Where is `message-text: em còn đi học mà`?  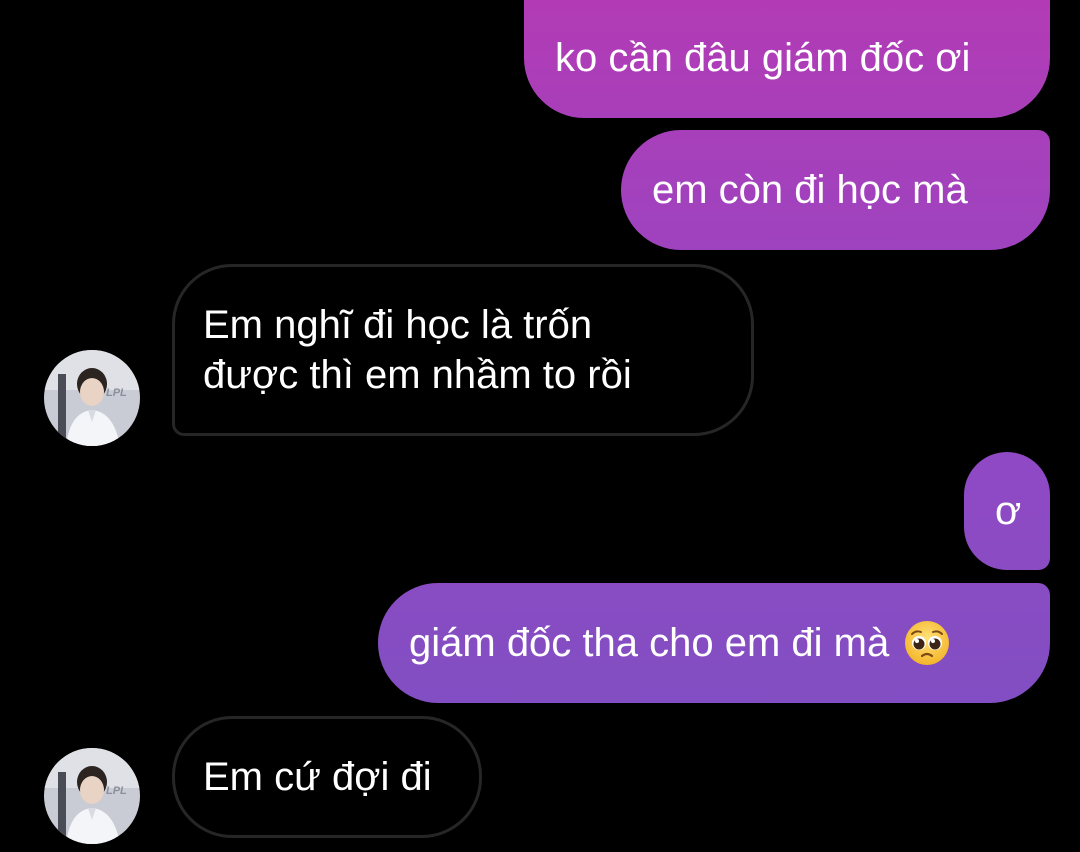
message-text: em còn đi học mà is located at coordinates (810, 190).